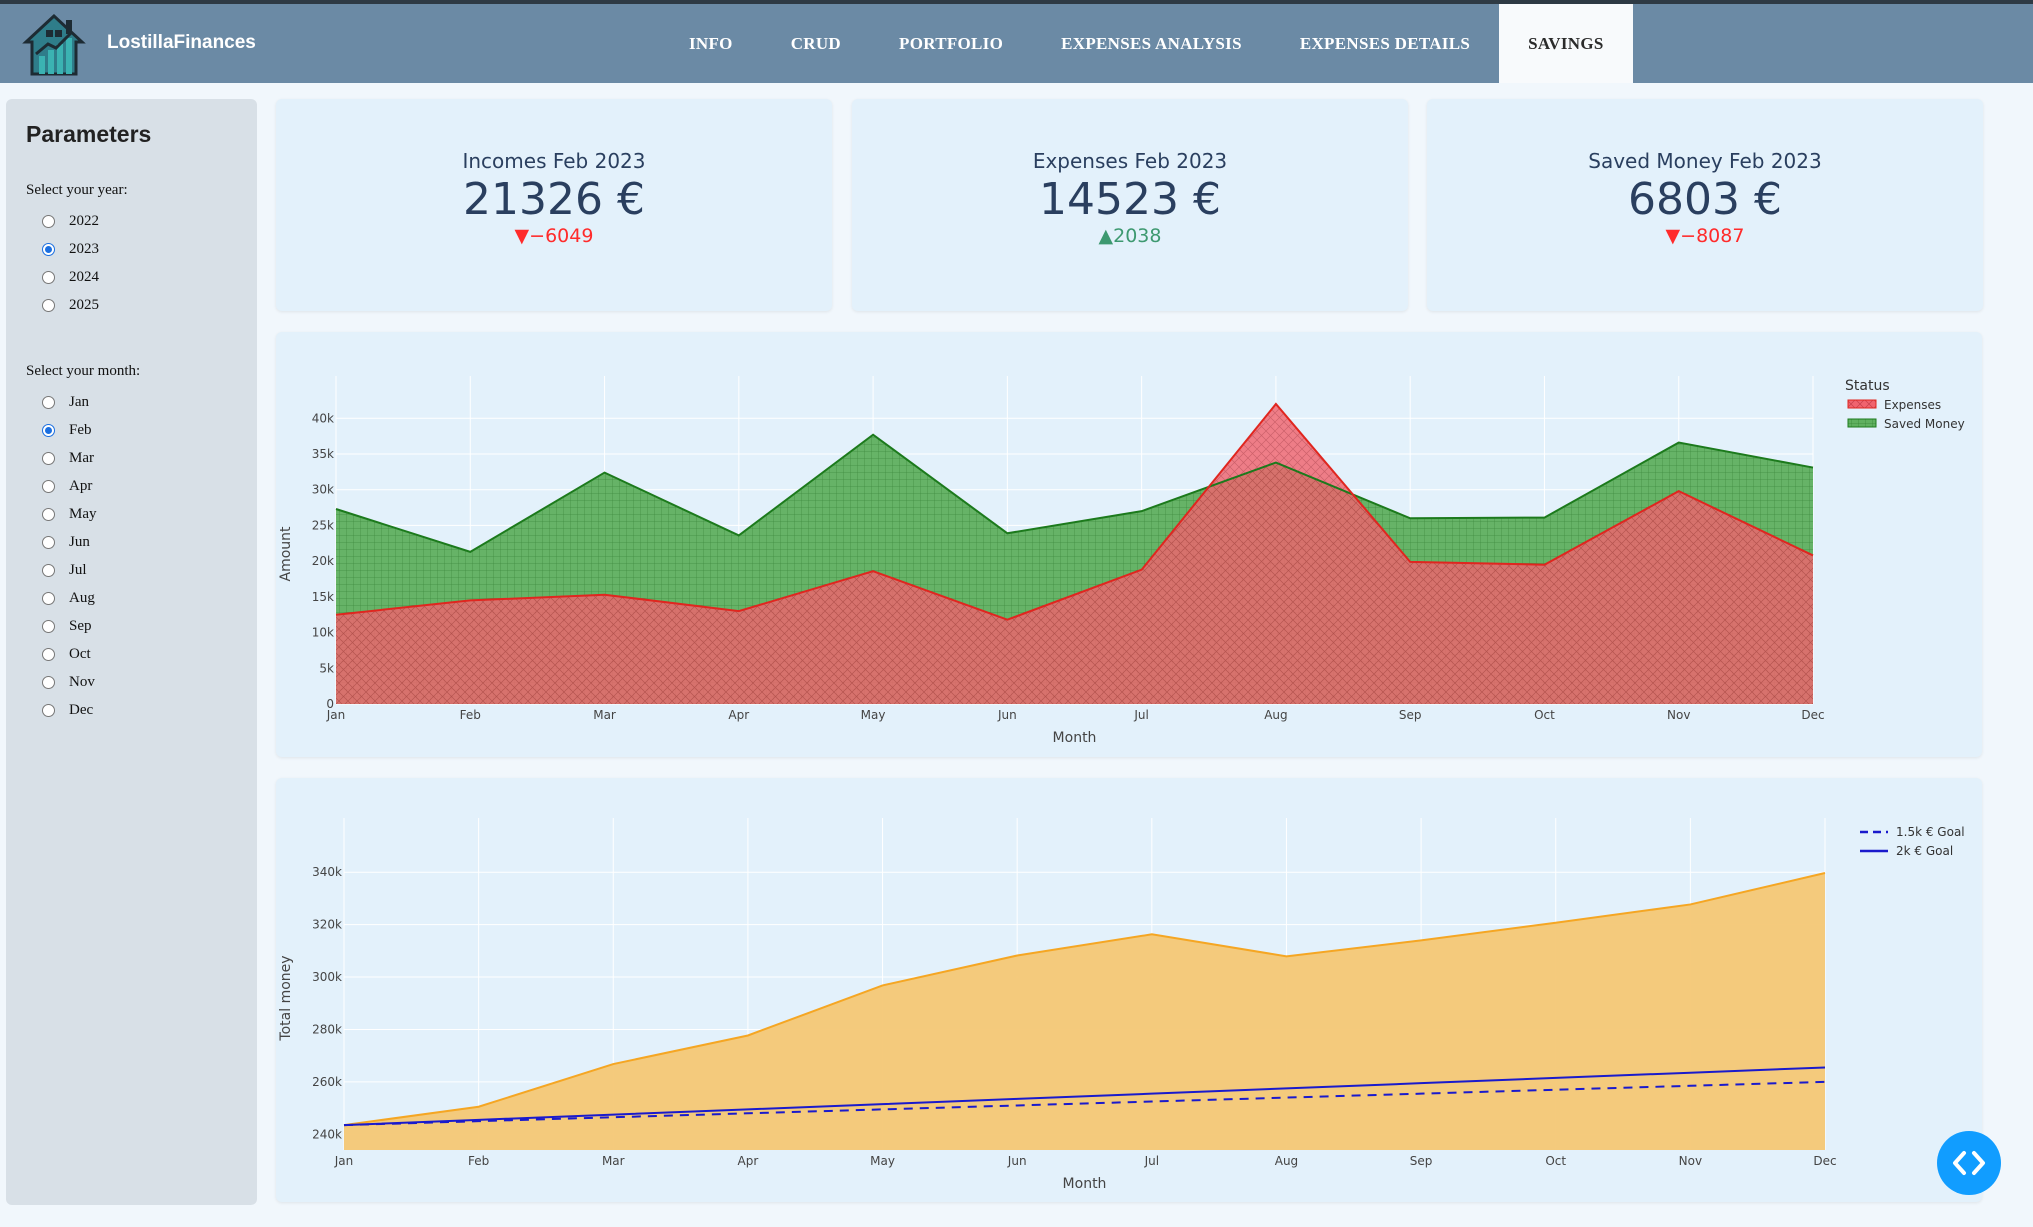  What do you see at coordinates (604, 715) in the screenshot?
I see `x-tick-label: Mar` at bounding box center [604, 715].